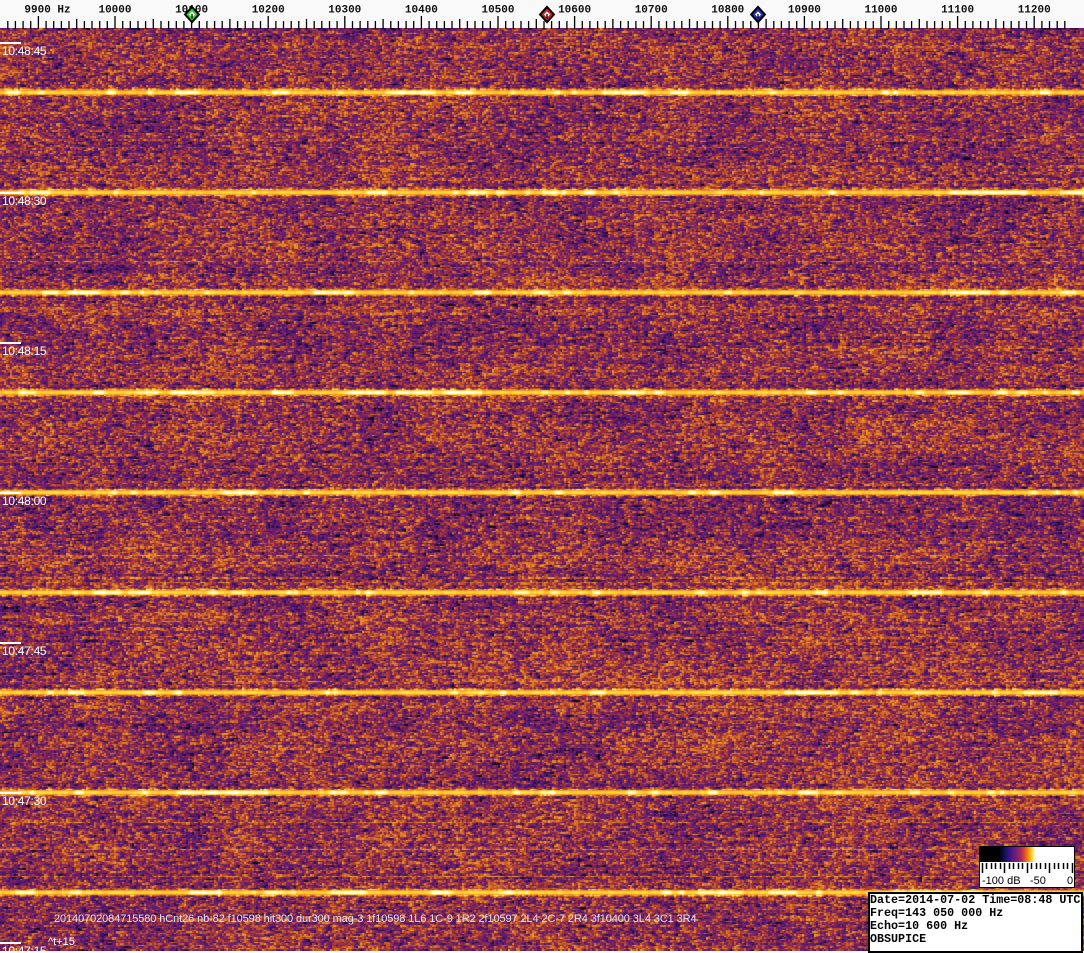 Image resolution: width=1084 pixels, height=953 pixels. I want to click on svg-text: 9900 Hz, so click(47, 11).